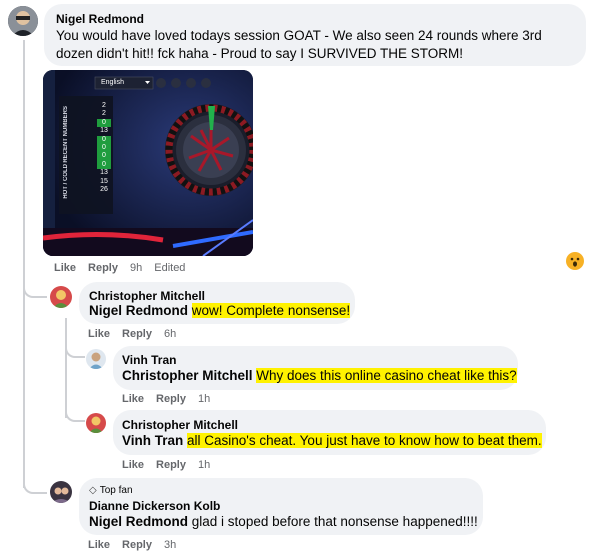 The image size is (595, 557). I want to click on wow-emoji-icon, so click(575, 261).